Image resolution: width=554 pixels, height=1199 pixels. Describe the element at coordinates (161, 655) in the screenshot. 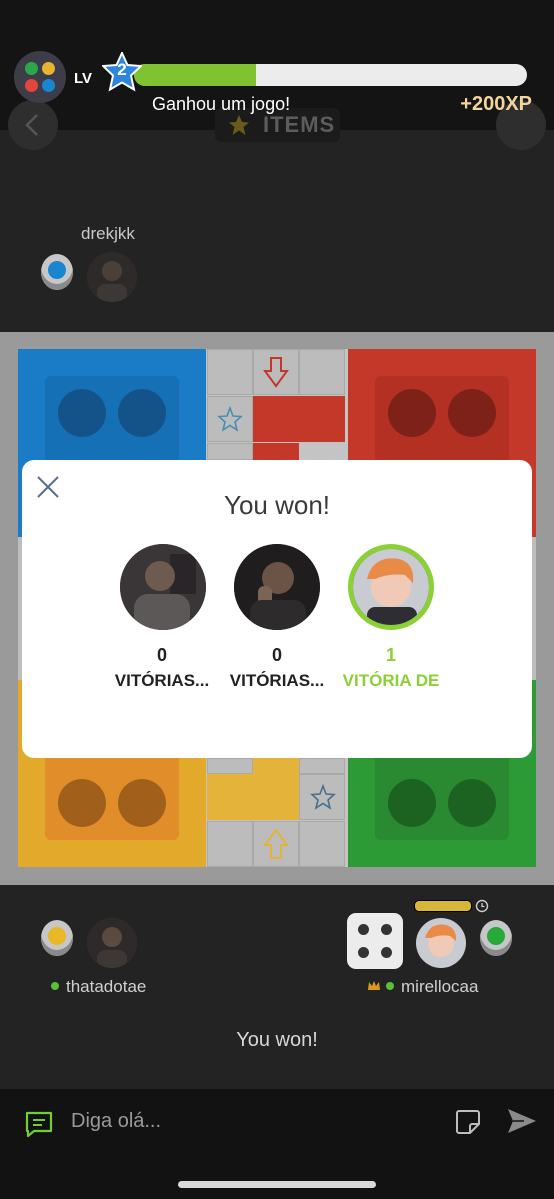

I see `result-count-1: 0` at that location.